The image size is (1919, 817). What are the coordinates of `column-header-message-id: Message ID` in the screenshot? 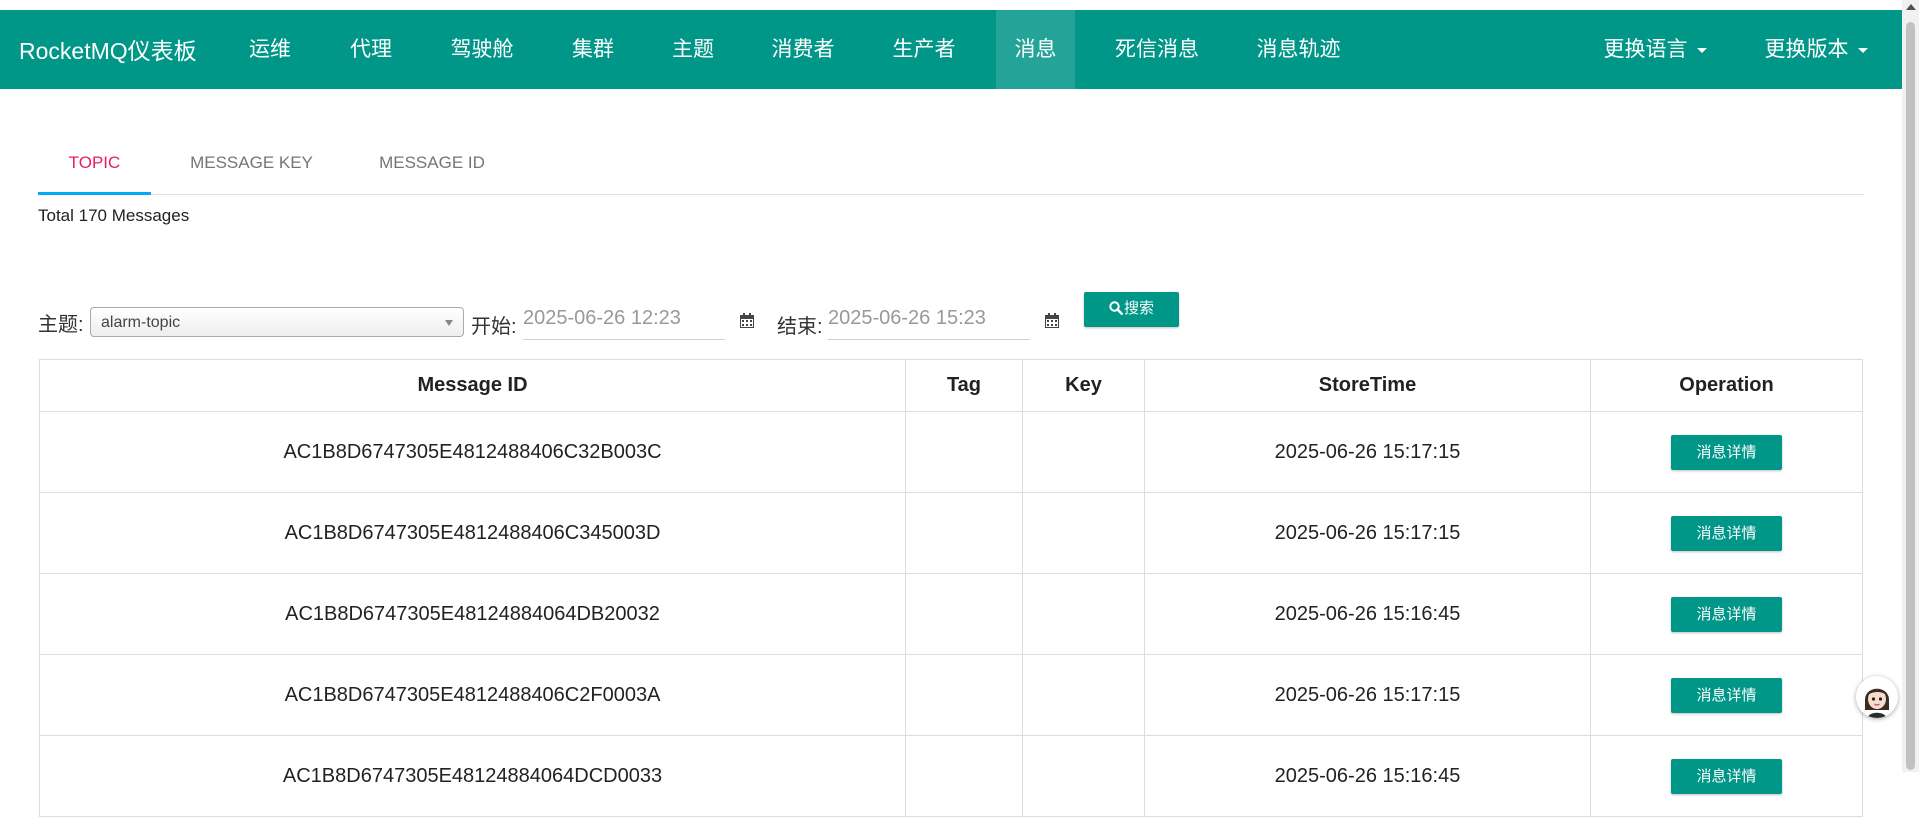 It's located at (472, 385).